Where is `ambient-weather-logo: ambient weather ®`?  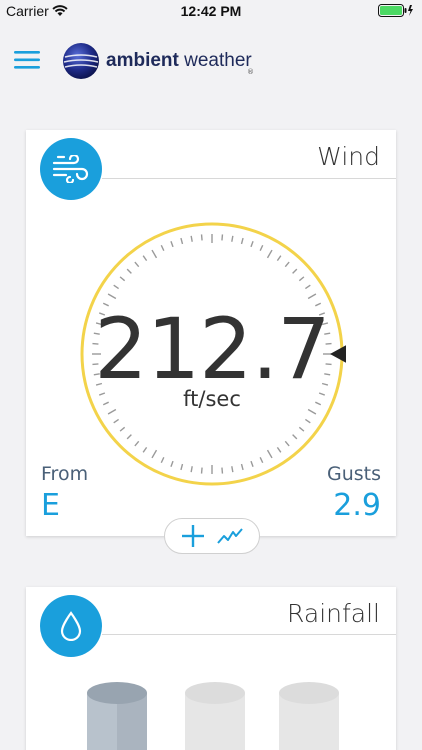 ambient-weather-logo: ambient weather ® is located at coordinates (158, 61).